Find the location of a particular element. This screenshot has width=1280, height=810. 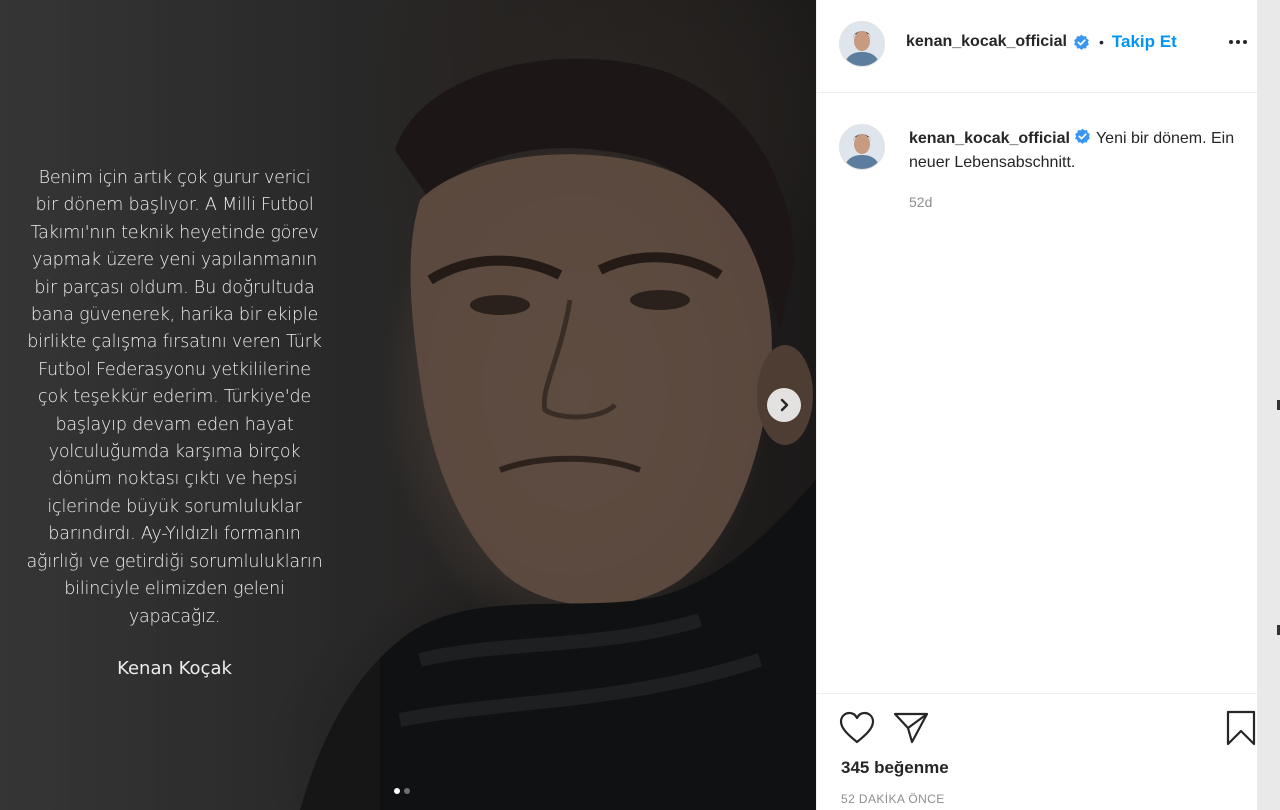

caption-timestamp: 52d is located at coordinates (920, 202).